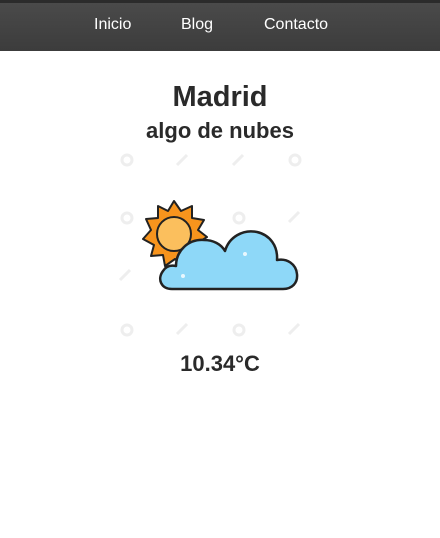 The height and width of the screenshot is (538, 440). Describe the element at coordinates (296, 25) in the screenshot. I see `nav-item-contacto: Contacto` at that location.